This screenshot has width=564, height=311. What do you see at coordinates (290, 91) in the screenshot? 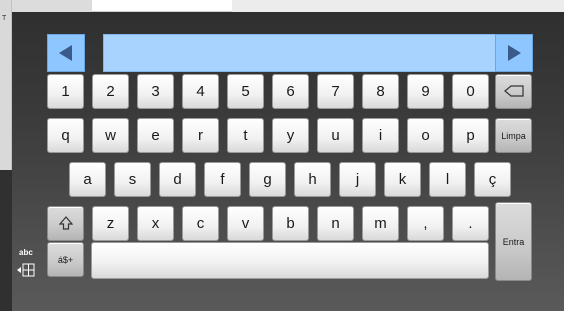
I see `key-6: 6` at bounding box center [290, 91].